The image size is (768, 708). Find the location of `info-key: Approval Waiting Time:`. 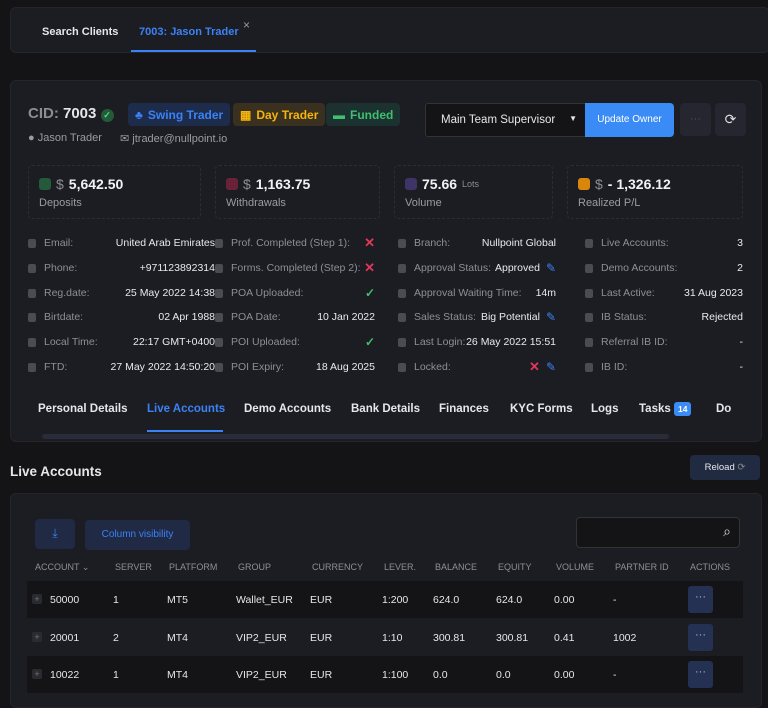

info-key: Approval Waiting Time: is located at coordinates (468, 293).